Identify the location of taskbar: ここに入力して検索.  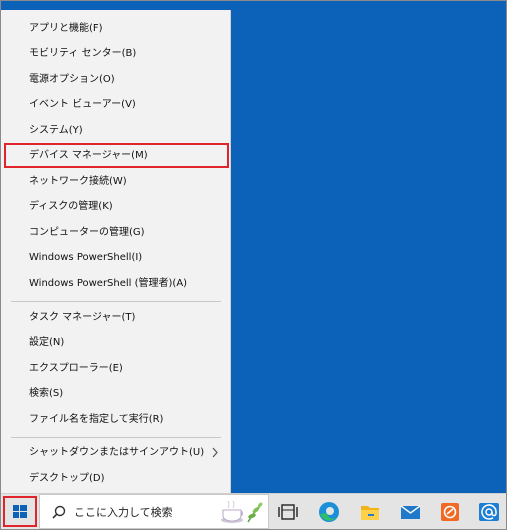
(253, 511).